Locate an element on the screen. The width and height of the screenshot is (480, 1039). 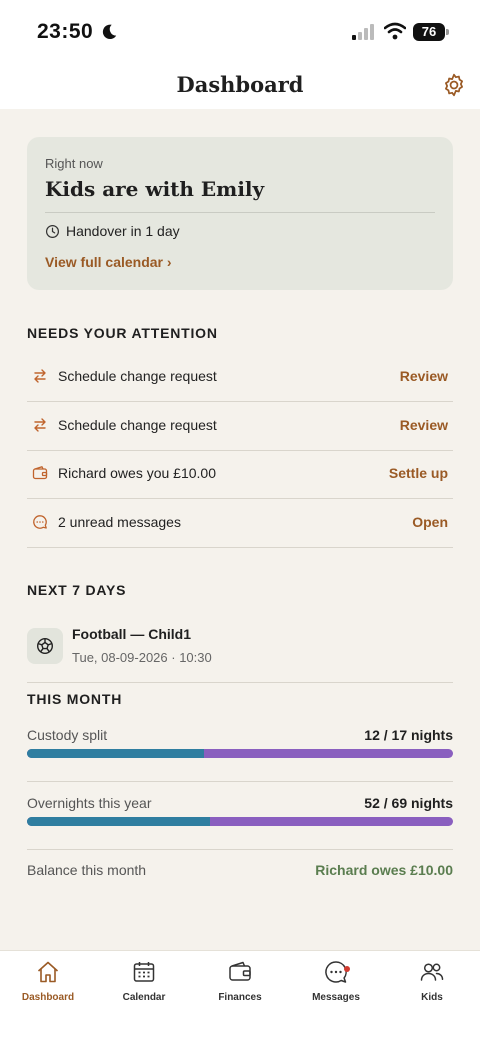
header: Dashboard is located at coordinates (240, 85).